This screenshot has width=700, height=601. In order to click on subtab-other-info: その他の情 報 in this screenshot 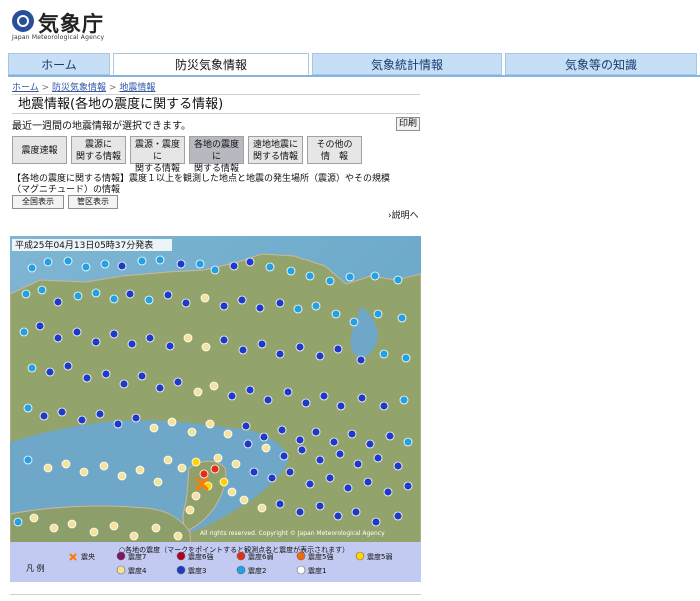, I will do `click(334, 150)`.